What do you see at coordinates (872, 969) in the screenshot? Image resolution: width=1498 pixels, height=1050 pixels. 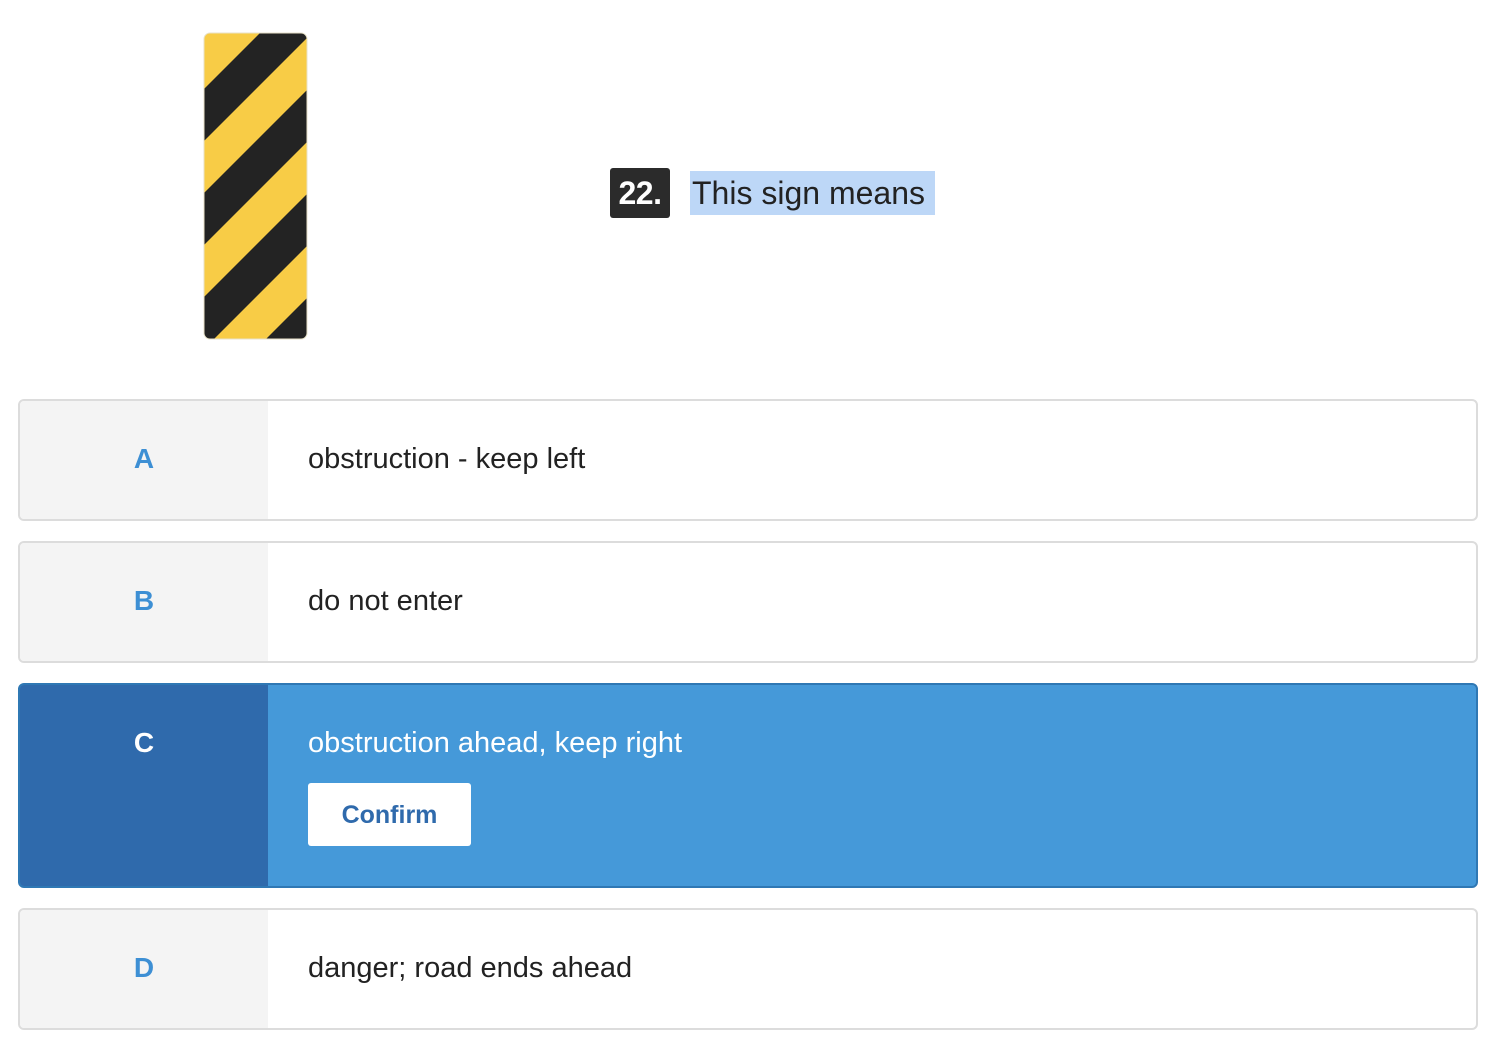 I see `option-content: danger; road ends ahead` at bounding box center [872, 969].